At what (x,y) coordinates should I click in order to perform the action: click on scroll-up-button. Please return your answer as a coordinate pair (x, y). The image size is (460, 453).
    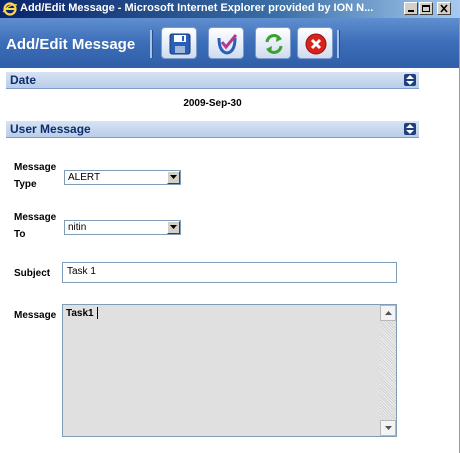
    Looking at the image, I should click on (388, 313).